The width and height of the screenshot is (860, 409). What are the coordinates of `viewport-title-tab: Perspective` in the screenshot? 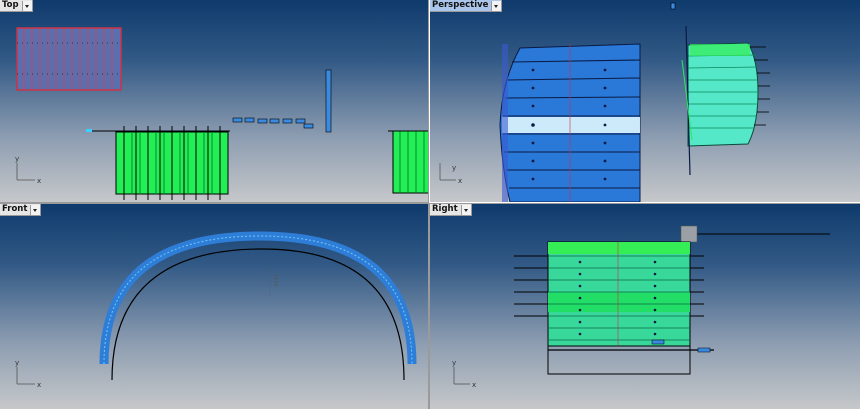 It's located at (466, 6).